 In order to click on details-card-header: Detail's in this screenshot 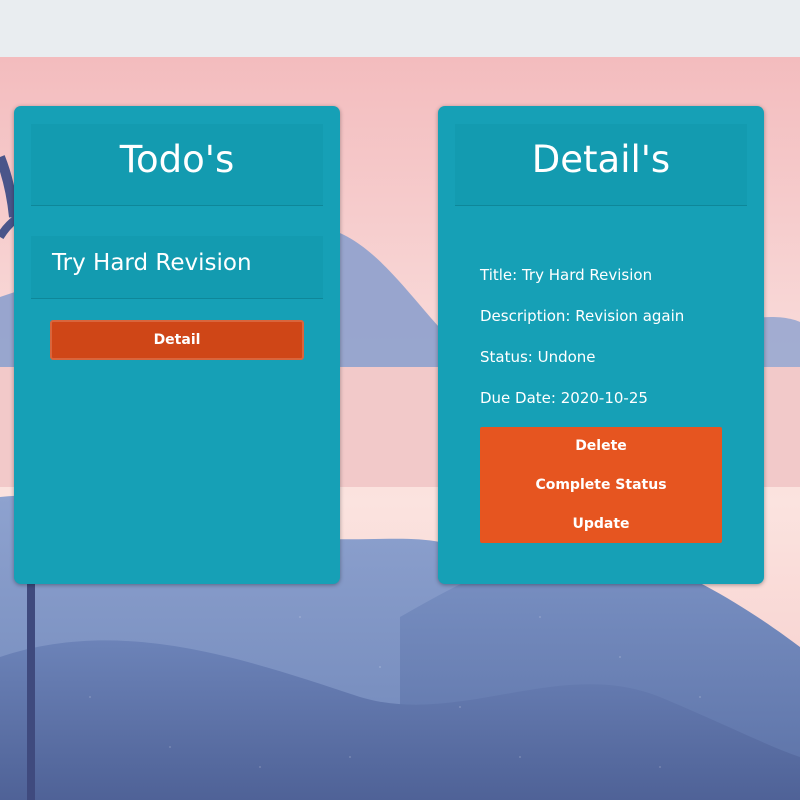, I will do `click(601, 165)`.